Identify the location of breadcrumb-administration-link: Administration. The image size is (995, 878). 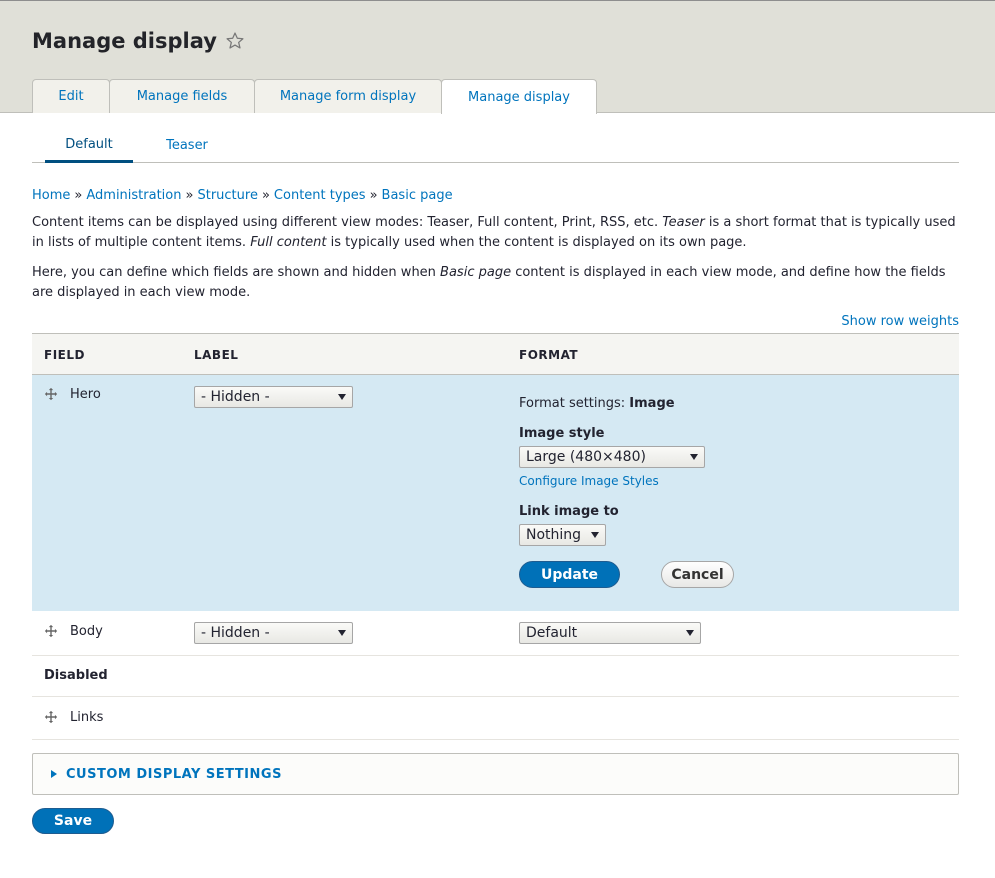
(133, 195).